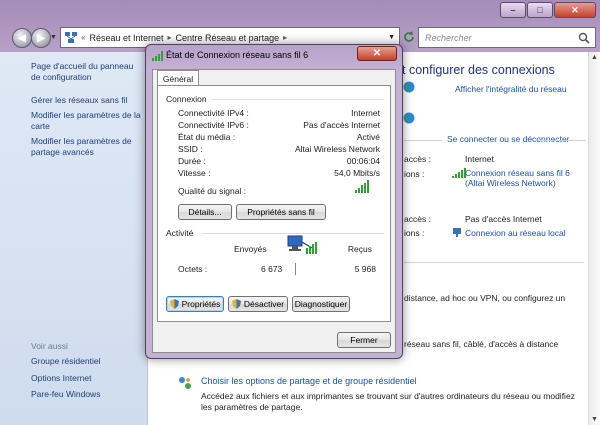 The width and height of the screenshot is (600, 425). Describe the element at coordinates (201, 304) in the screenshot. I see `properties-button-label: Propriétés` at that location.